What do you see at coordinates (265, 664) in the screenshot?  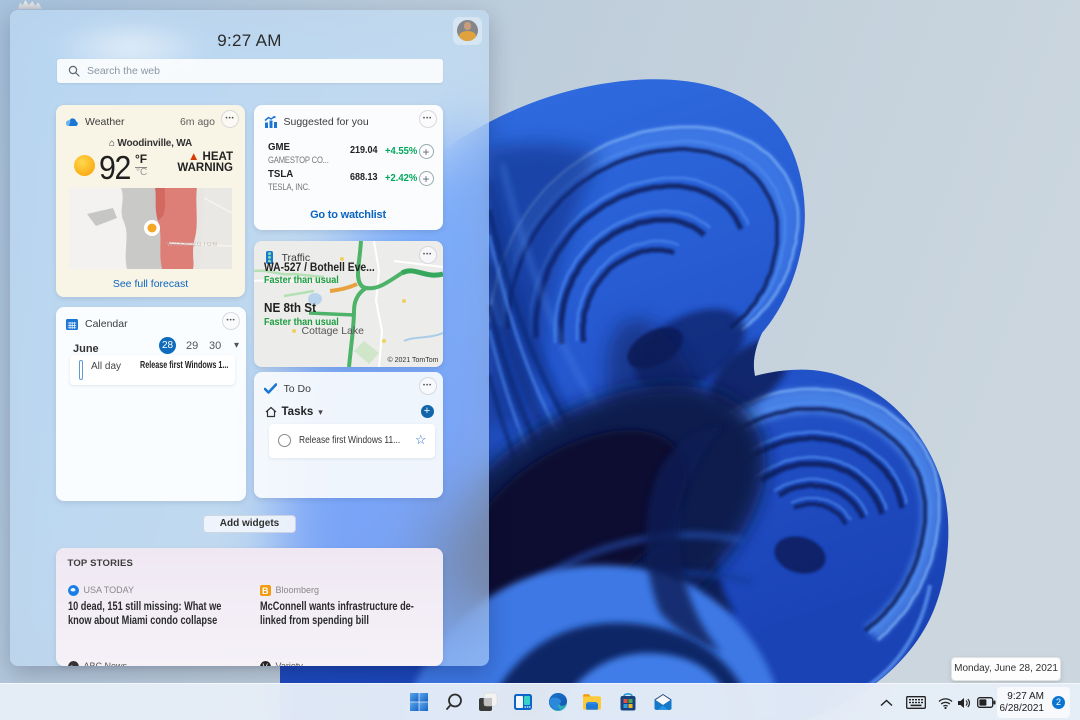 I see `svg-text: V` at bounding box center [265, 664].